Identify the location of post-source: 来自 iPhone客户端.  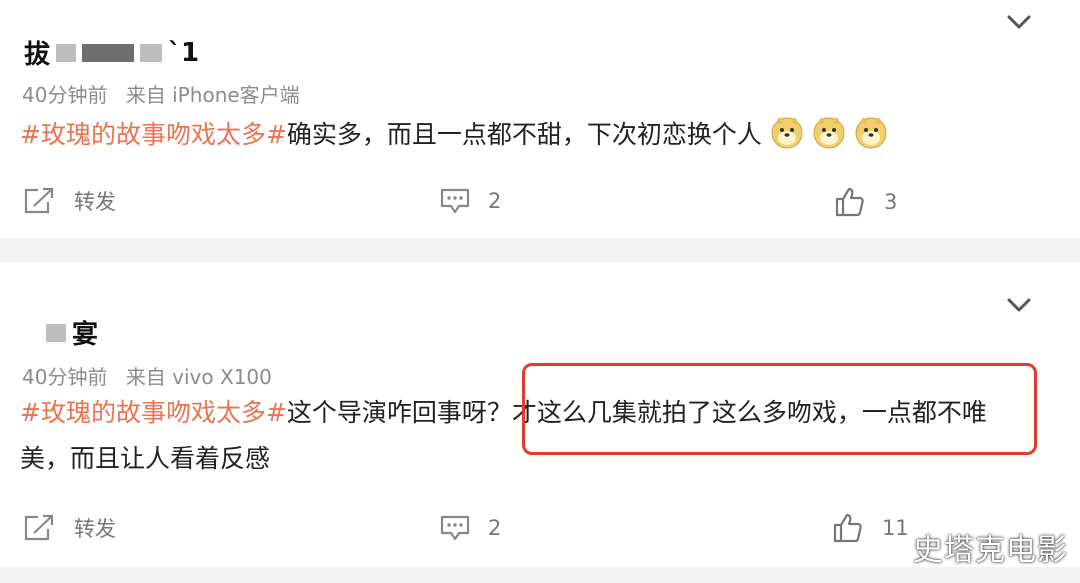
(212, 95).